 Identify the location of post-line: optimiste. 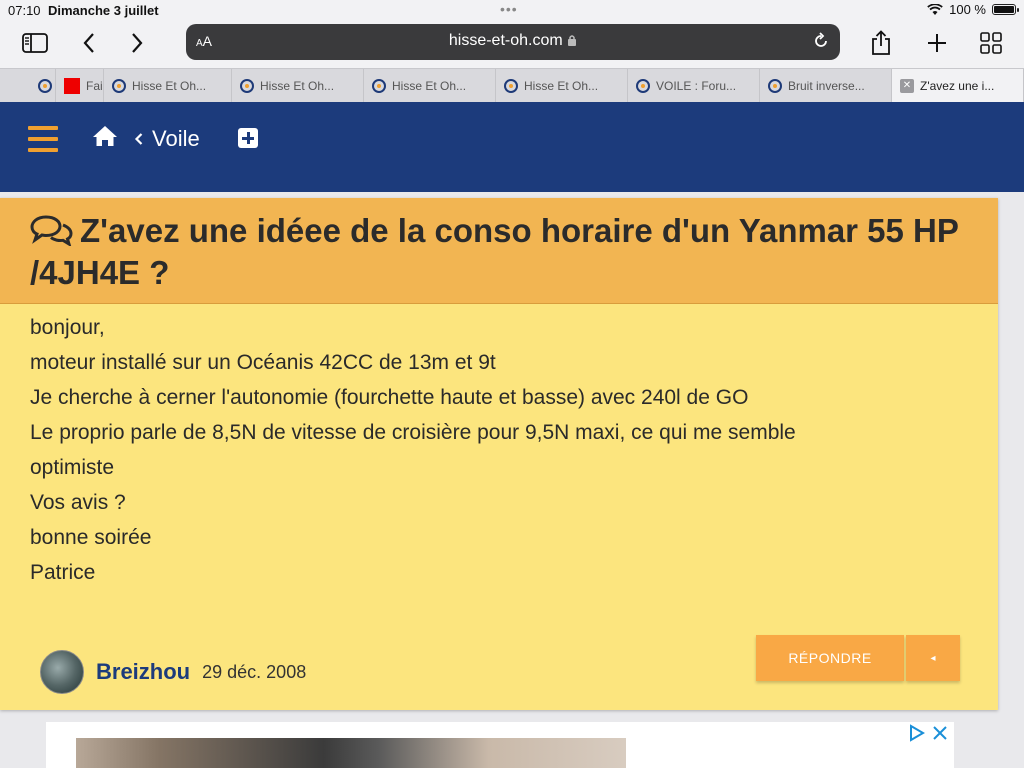
(72, 467).